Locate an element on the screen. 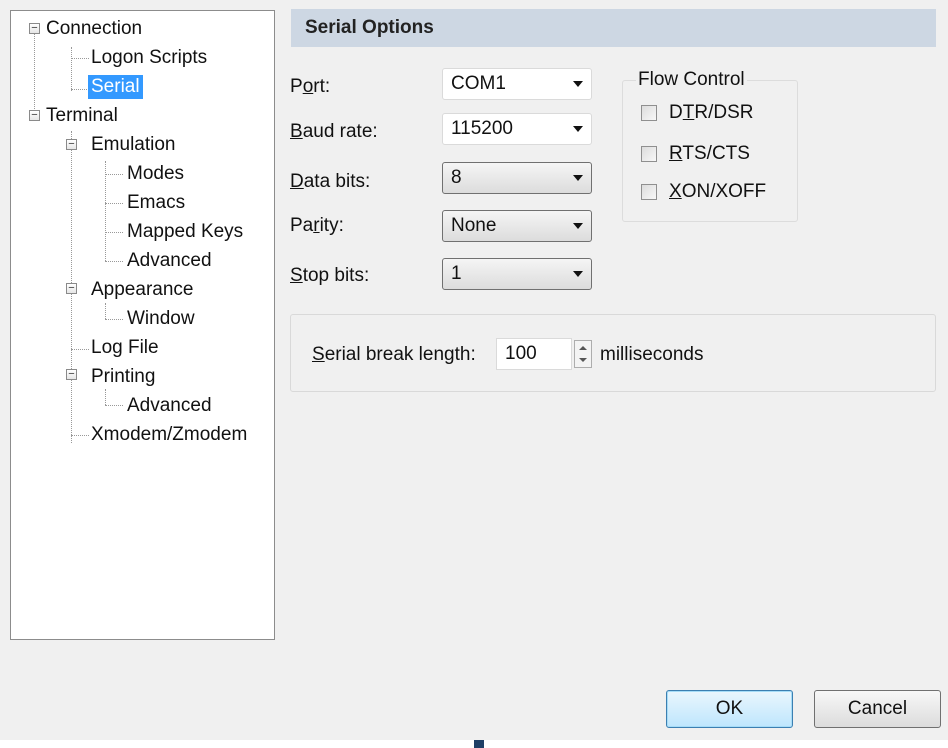 This screenshot has width=948, height=748. parity-label: Parity: is located at coordinates (317, 225).